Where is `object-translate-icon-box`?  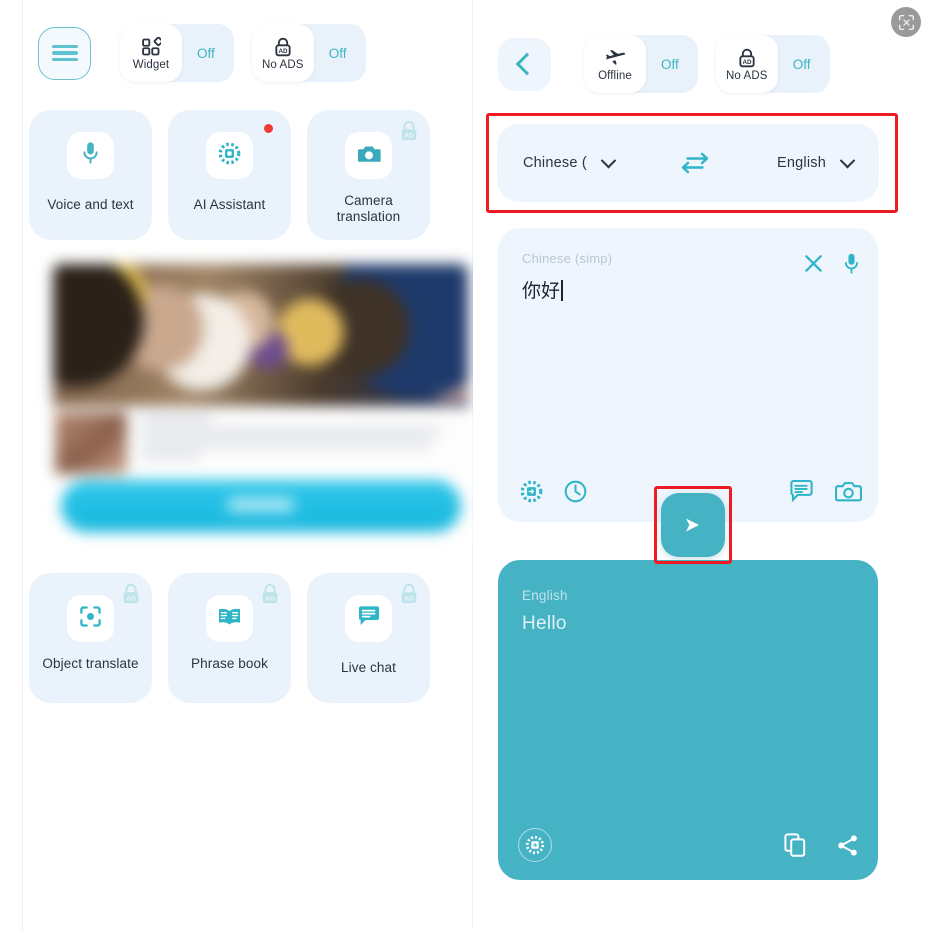 object-translate-icon-box is located at coordinates (90, 618).